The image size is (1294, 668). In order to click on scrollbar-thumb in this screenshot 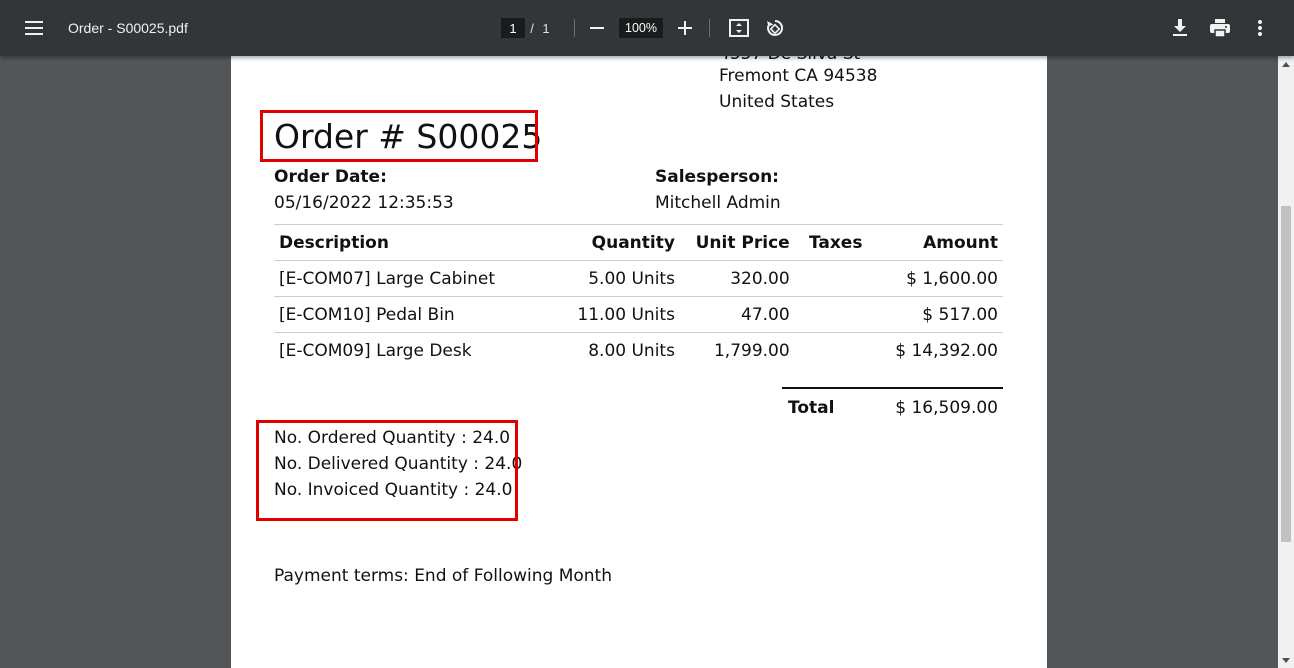, I will do `click(1286, 374)`.